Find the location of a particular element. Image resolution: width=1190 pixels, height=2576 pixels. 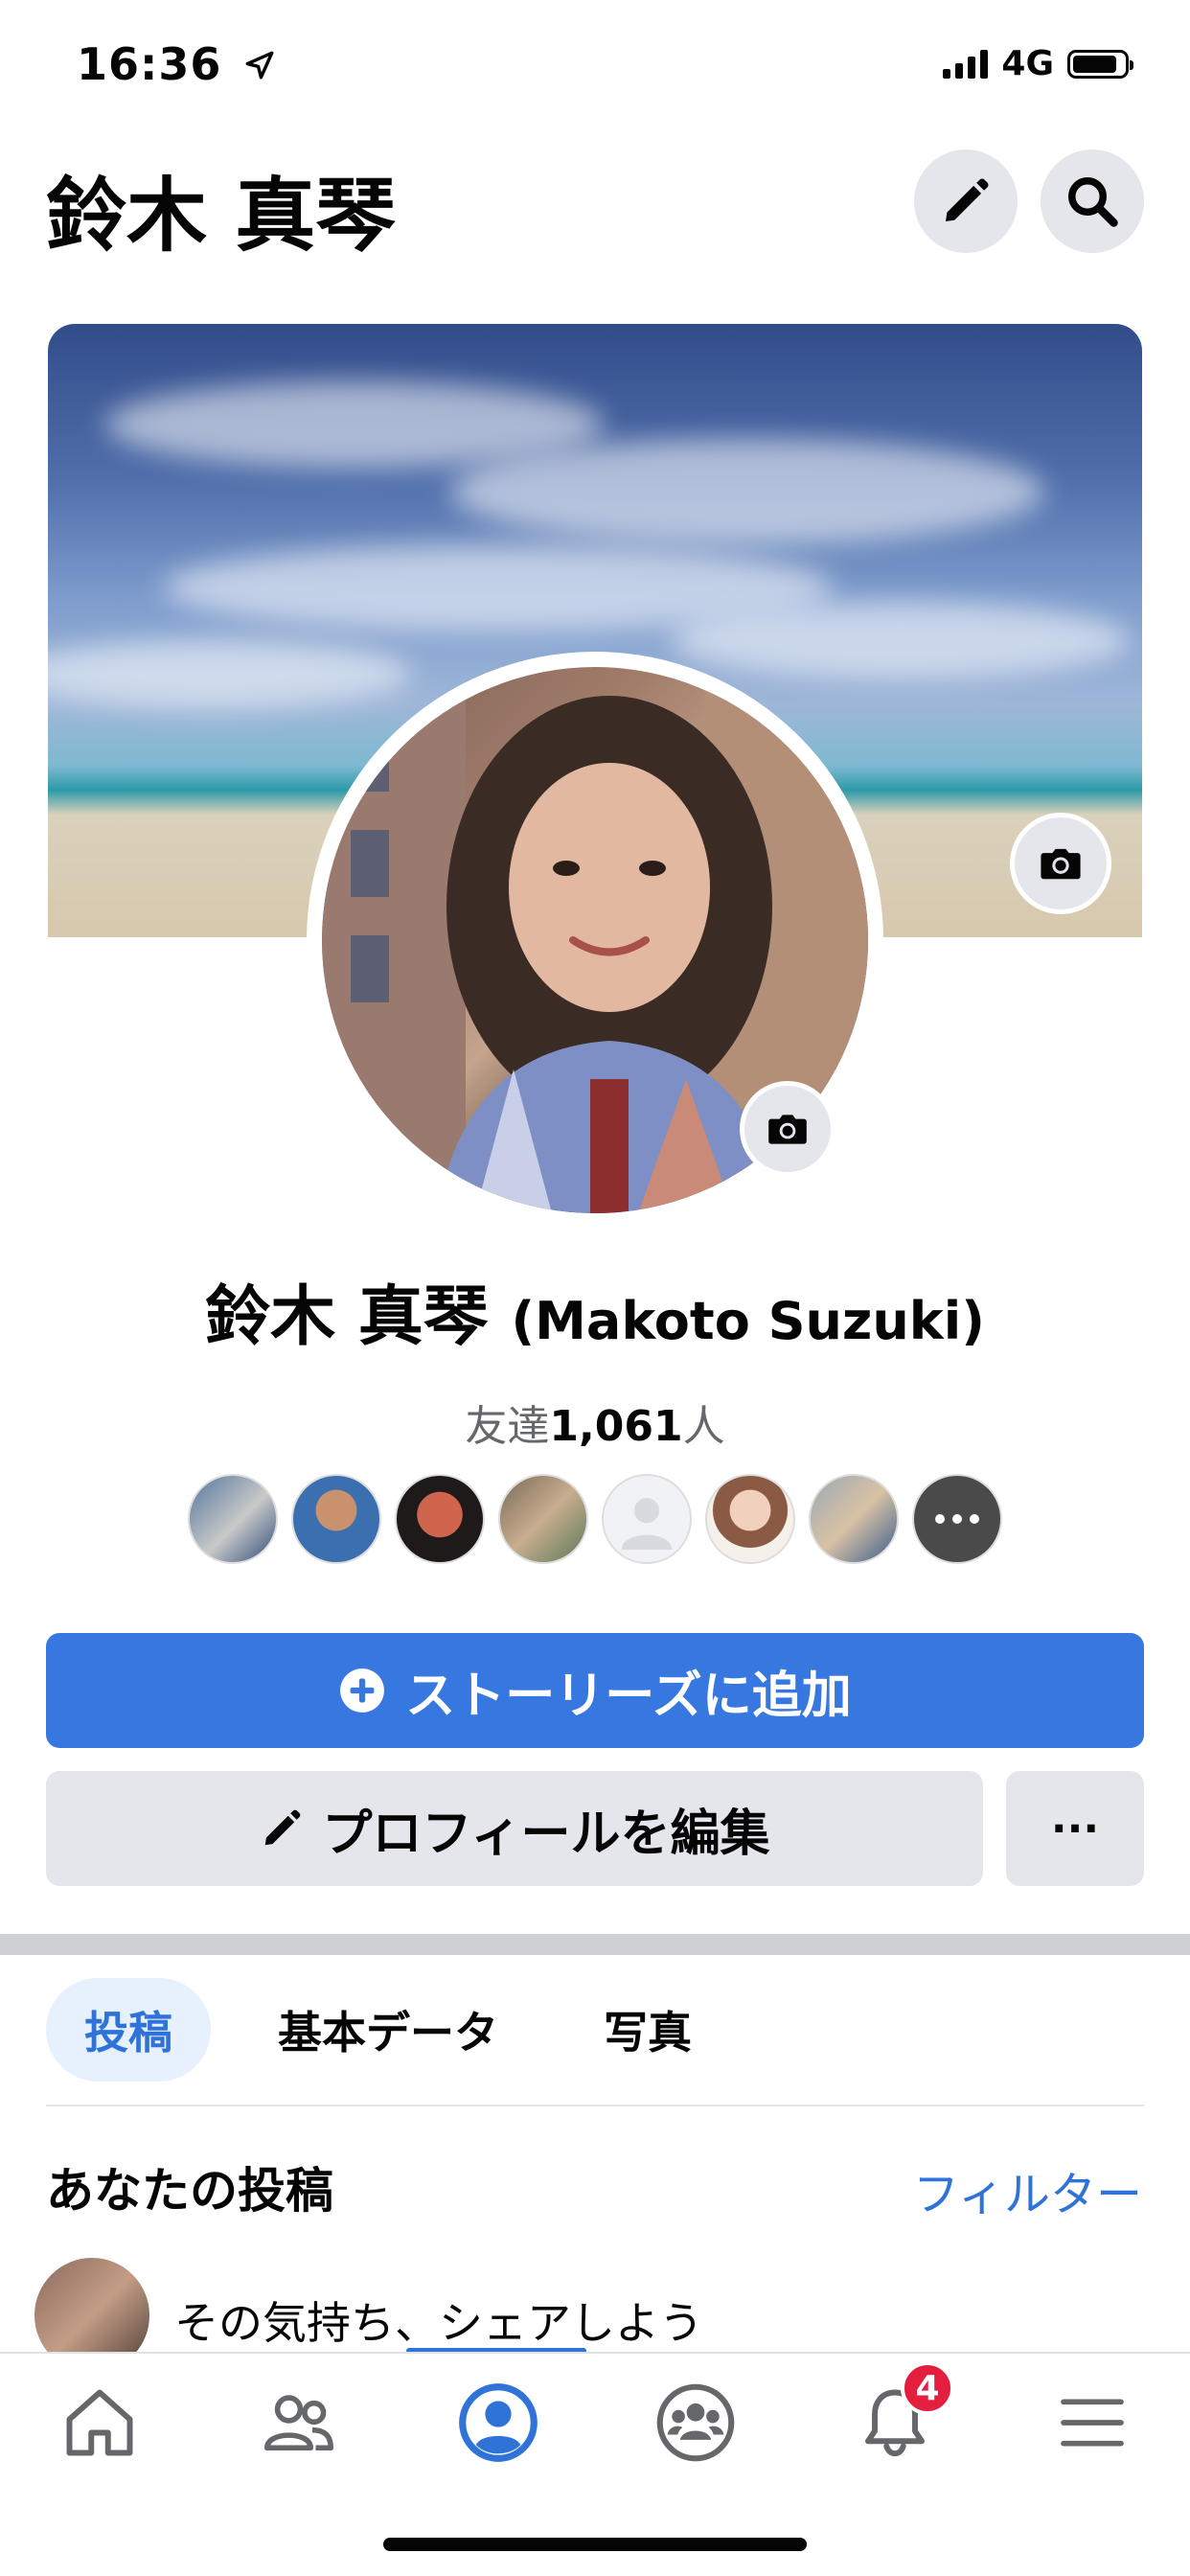

edit-cover-button is located at coordinates (1061, 863).